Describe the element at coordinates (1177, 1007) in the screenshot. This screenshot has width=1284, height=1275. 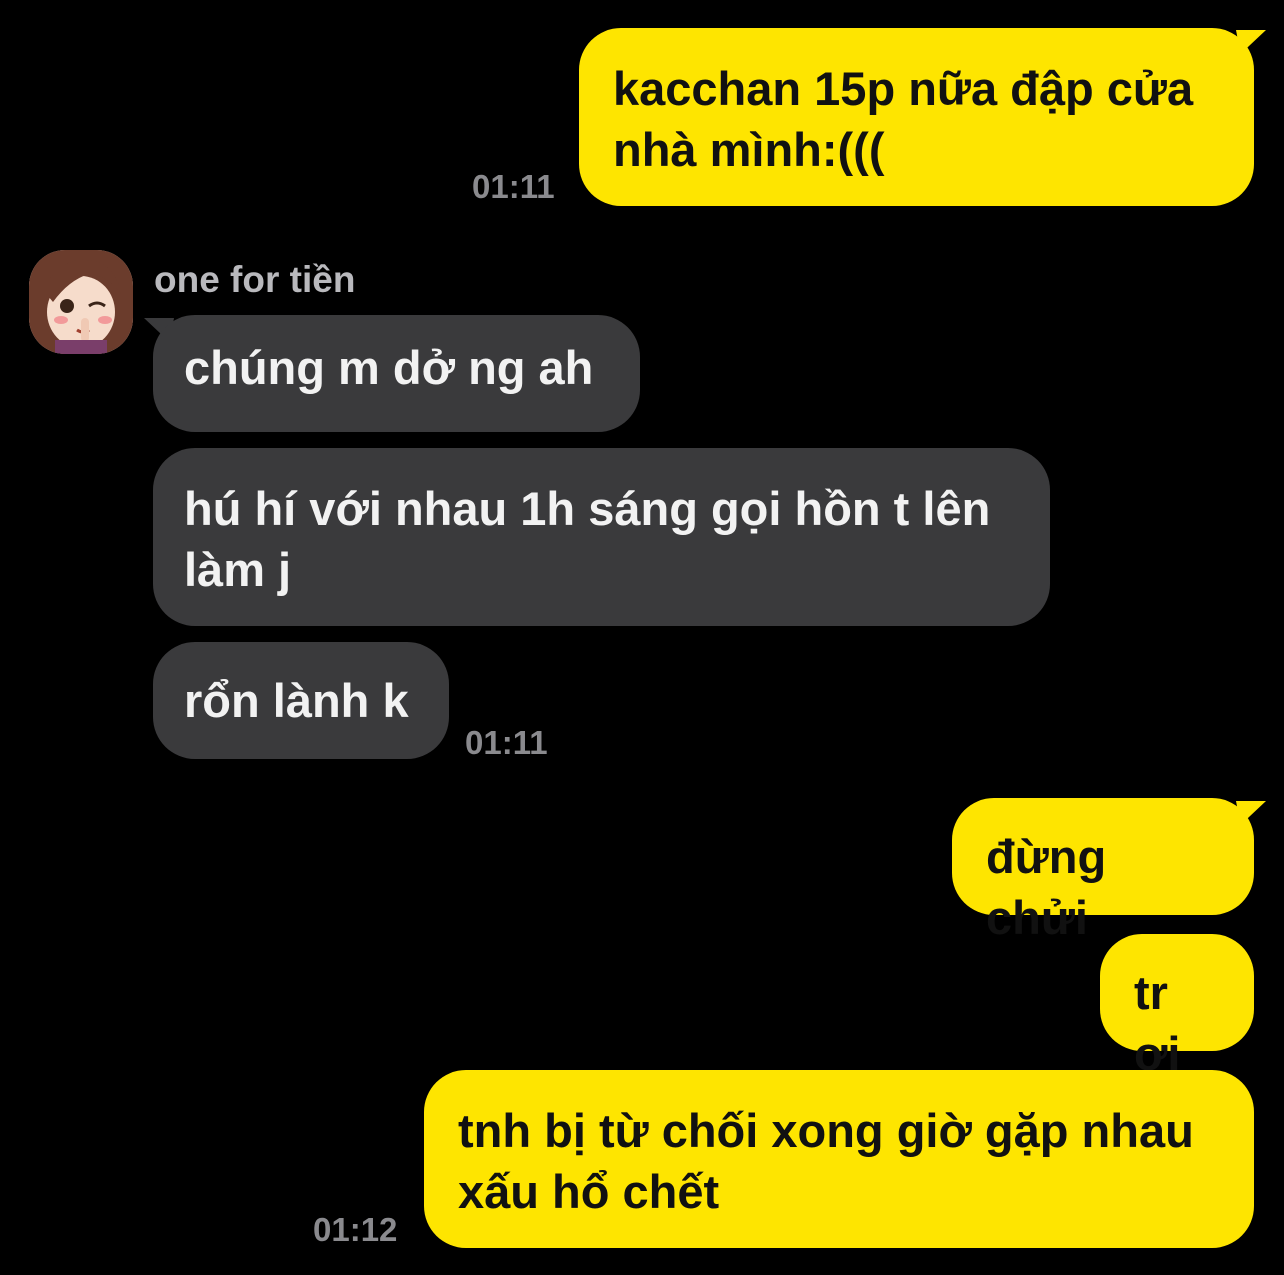
I see `outgoing-message-bubble: tr ơi` at that location.